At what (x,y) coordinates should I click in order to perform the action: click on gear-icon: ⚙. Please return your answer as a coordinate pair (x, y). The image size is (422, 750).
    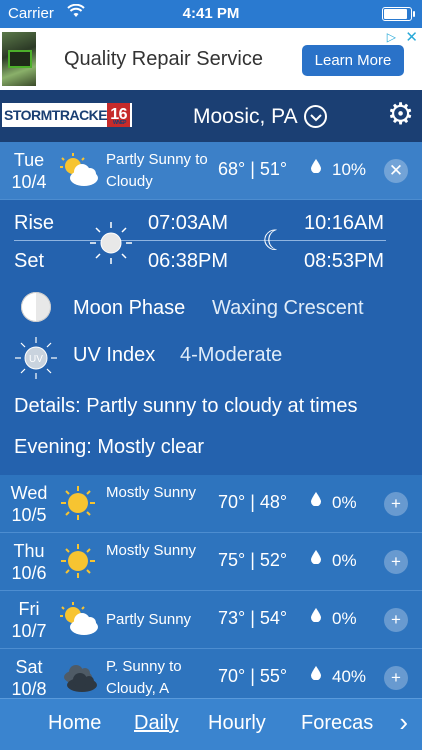
    Looking at the image, I should click on (400, 115).